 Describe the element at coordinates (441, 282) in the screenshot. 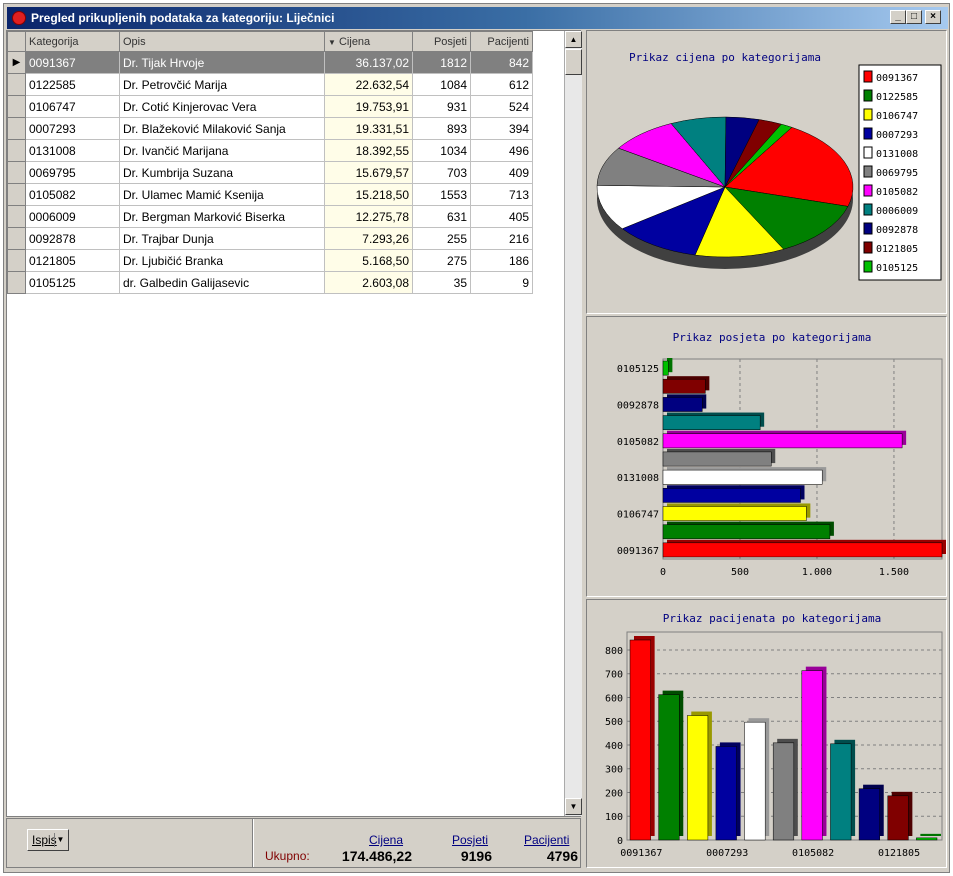

I see `cell-posjeti: 35` at that location.